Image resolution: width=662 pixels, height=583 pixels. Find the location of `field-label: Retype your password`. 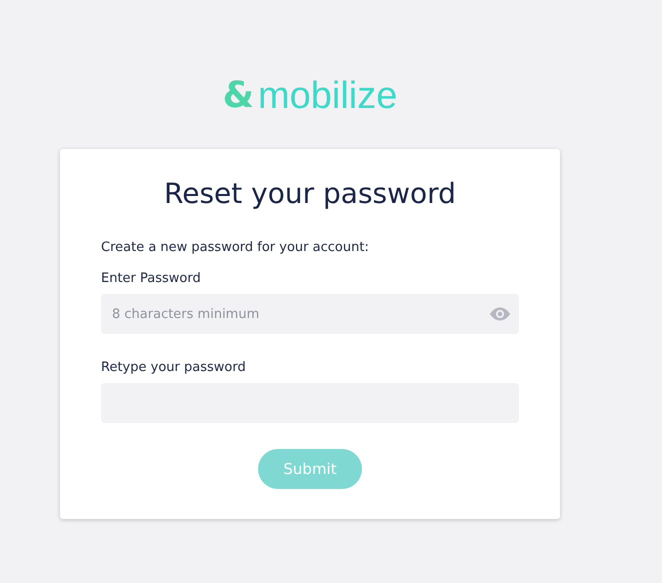

field-label: Retype your password is located at coordinates (173, 367).